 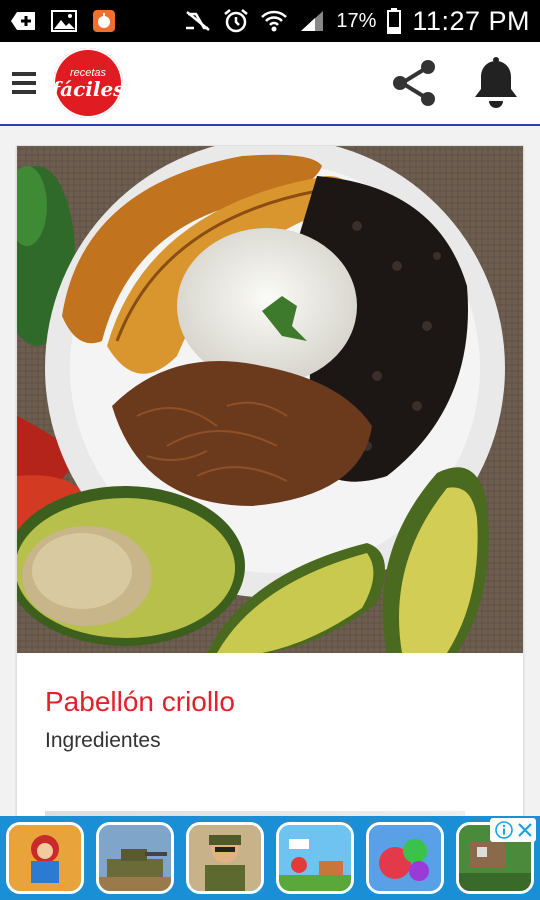 I want to click on recipe-title: Pabellón criollo, so click(x=140, y=702).